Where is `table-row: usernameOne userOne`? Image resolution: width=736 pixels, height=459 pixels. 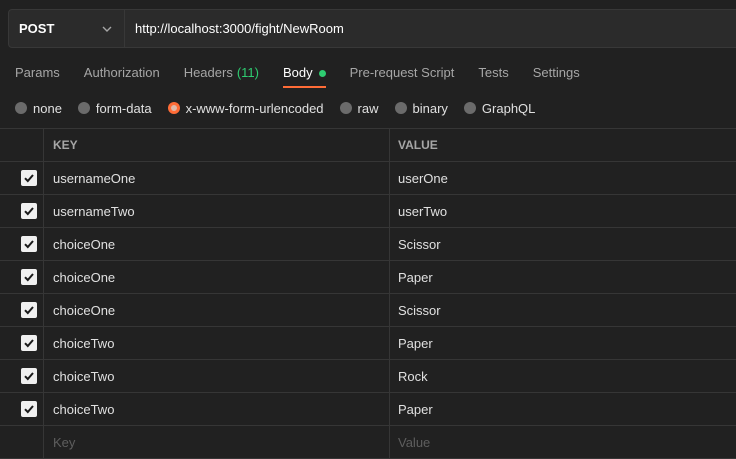 table-row: usernameOne userOne is located at coordinates (368, 178).